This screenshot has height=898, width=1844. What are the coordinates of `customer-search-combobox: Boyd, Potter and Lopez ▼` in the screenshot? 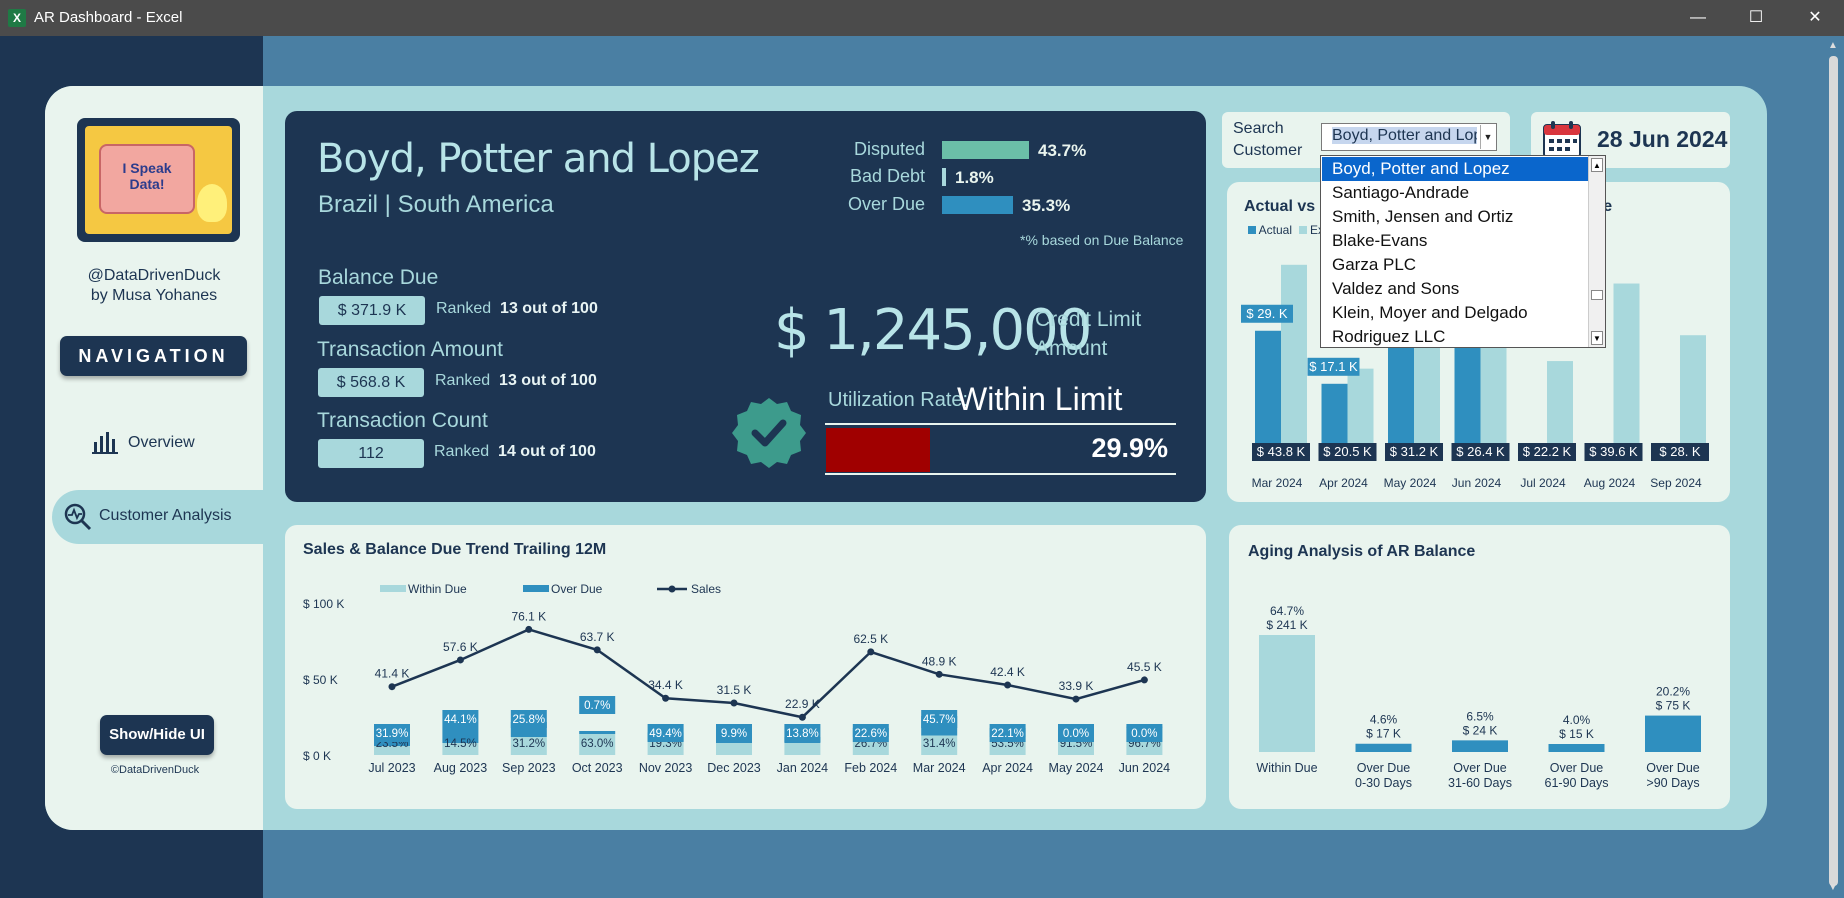 It's located at (1409, 137).